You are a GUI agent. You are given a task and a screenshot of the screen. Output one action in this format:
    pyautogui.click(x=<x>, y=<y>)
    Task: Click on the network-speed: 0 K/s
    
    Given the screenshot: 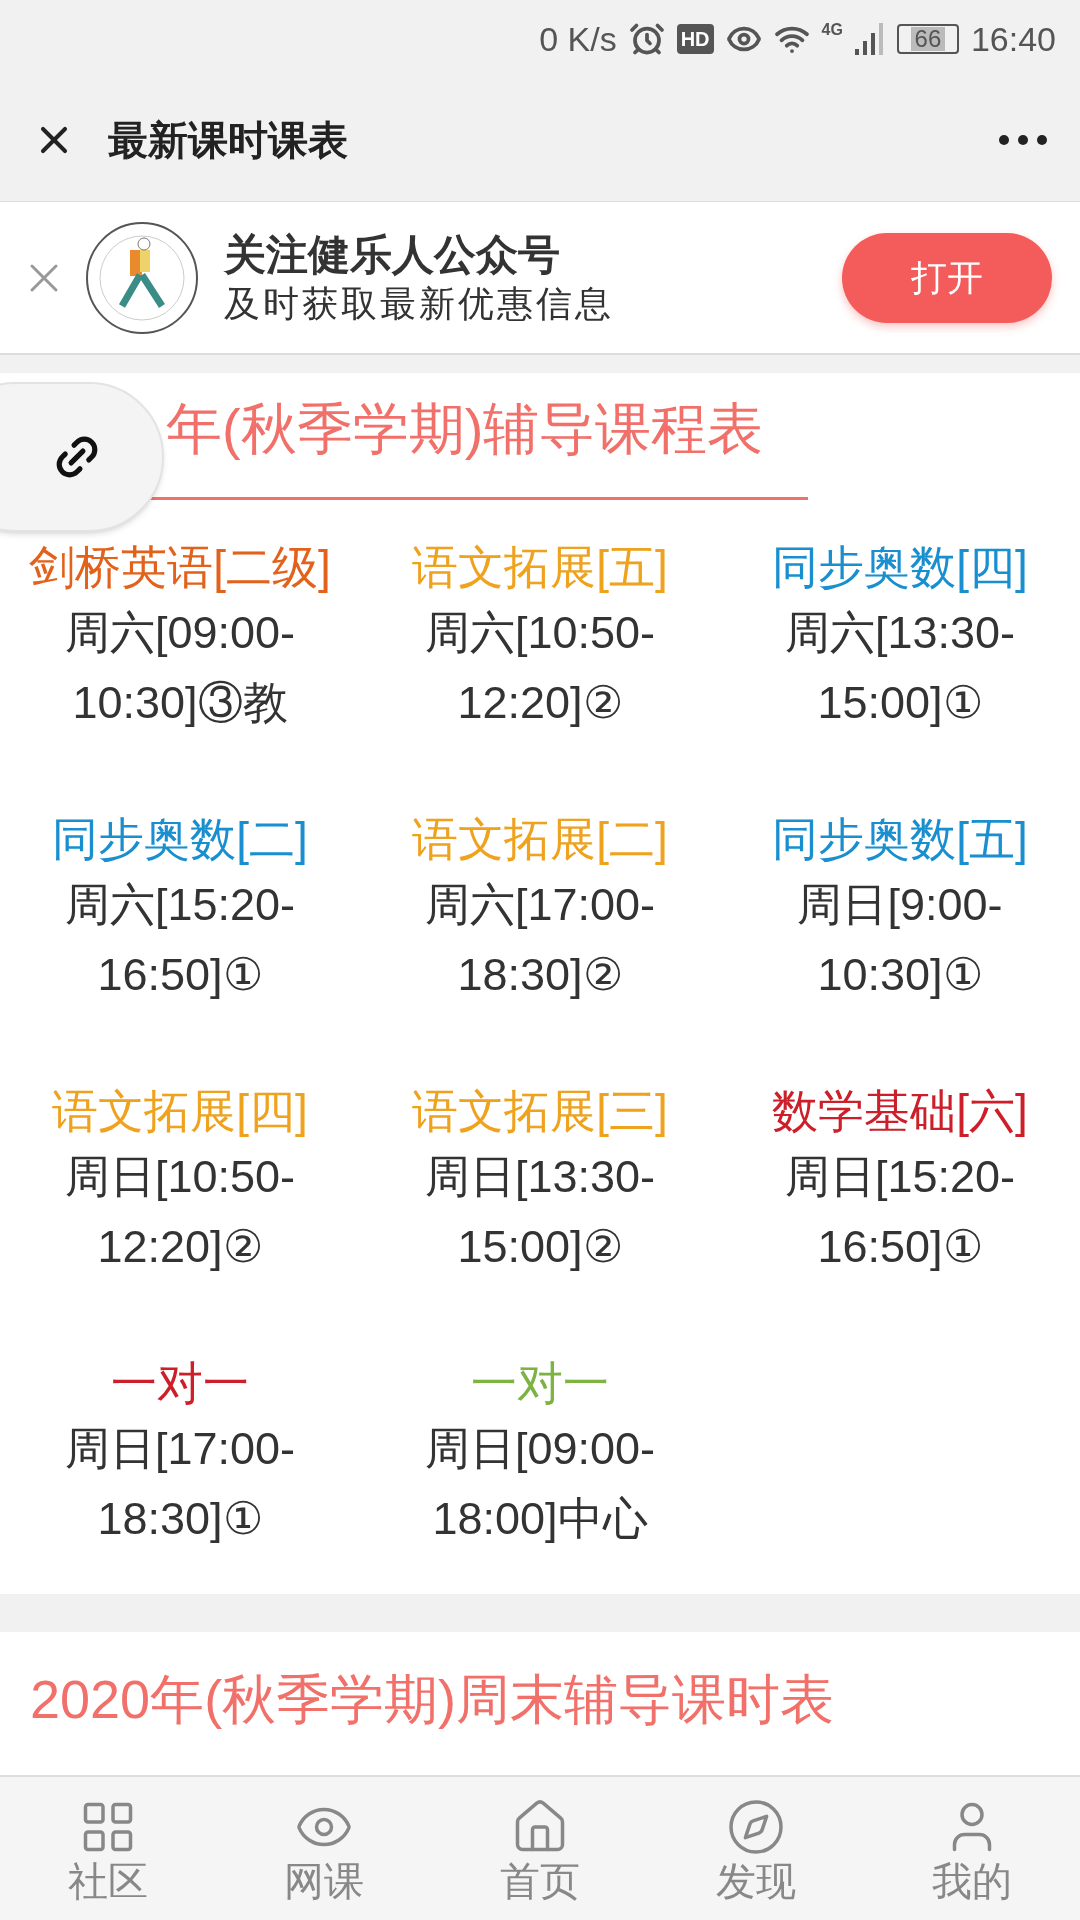 What is the action you would take?
    pyautogui.click(x=578, y=39)
    